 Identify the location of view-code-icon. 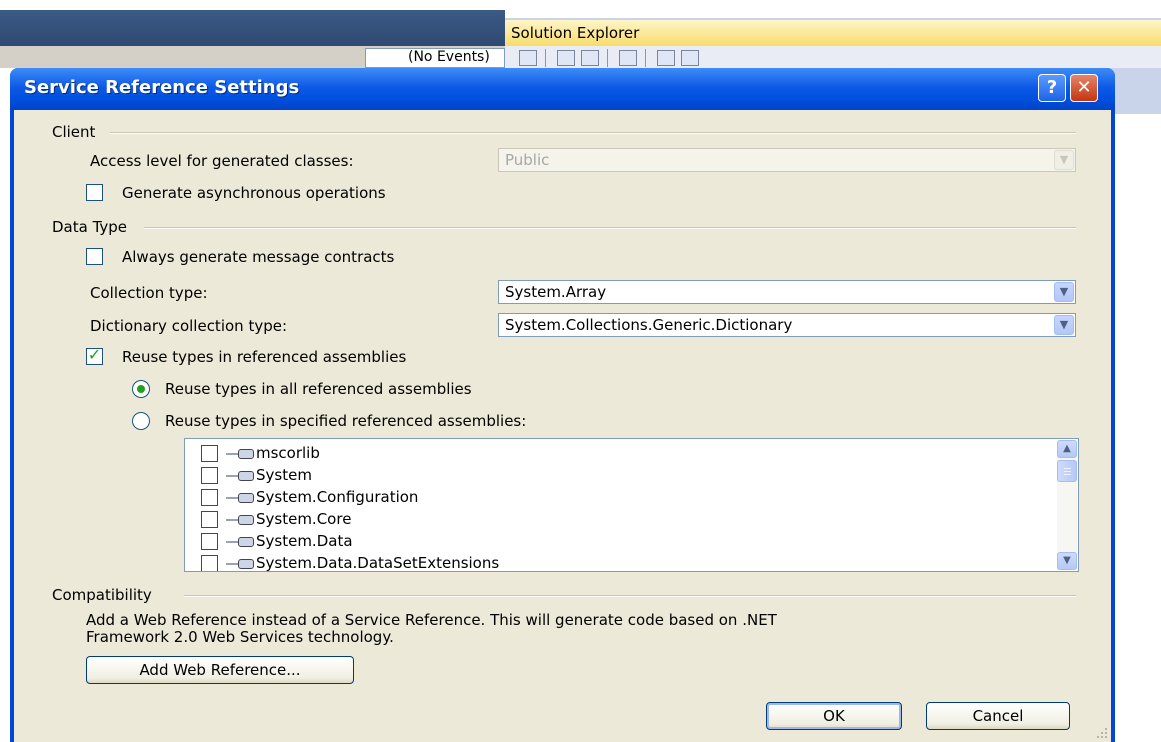
(666, 58).